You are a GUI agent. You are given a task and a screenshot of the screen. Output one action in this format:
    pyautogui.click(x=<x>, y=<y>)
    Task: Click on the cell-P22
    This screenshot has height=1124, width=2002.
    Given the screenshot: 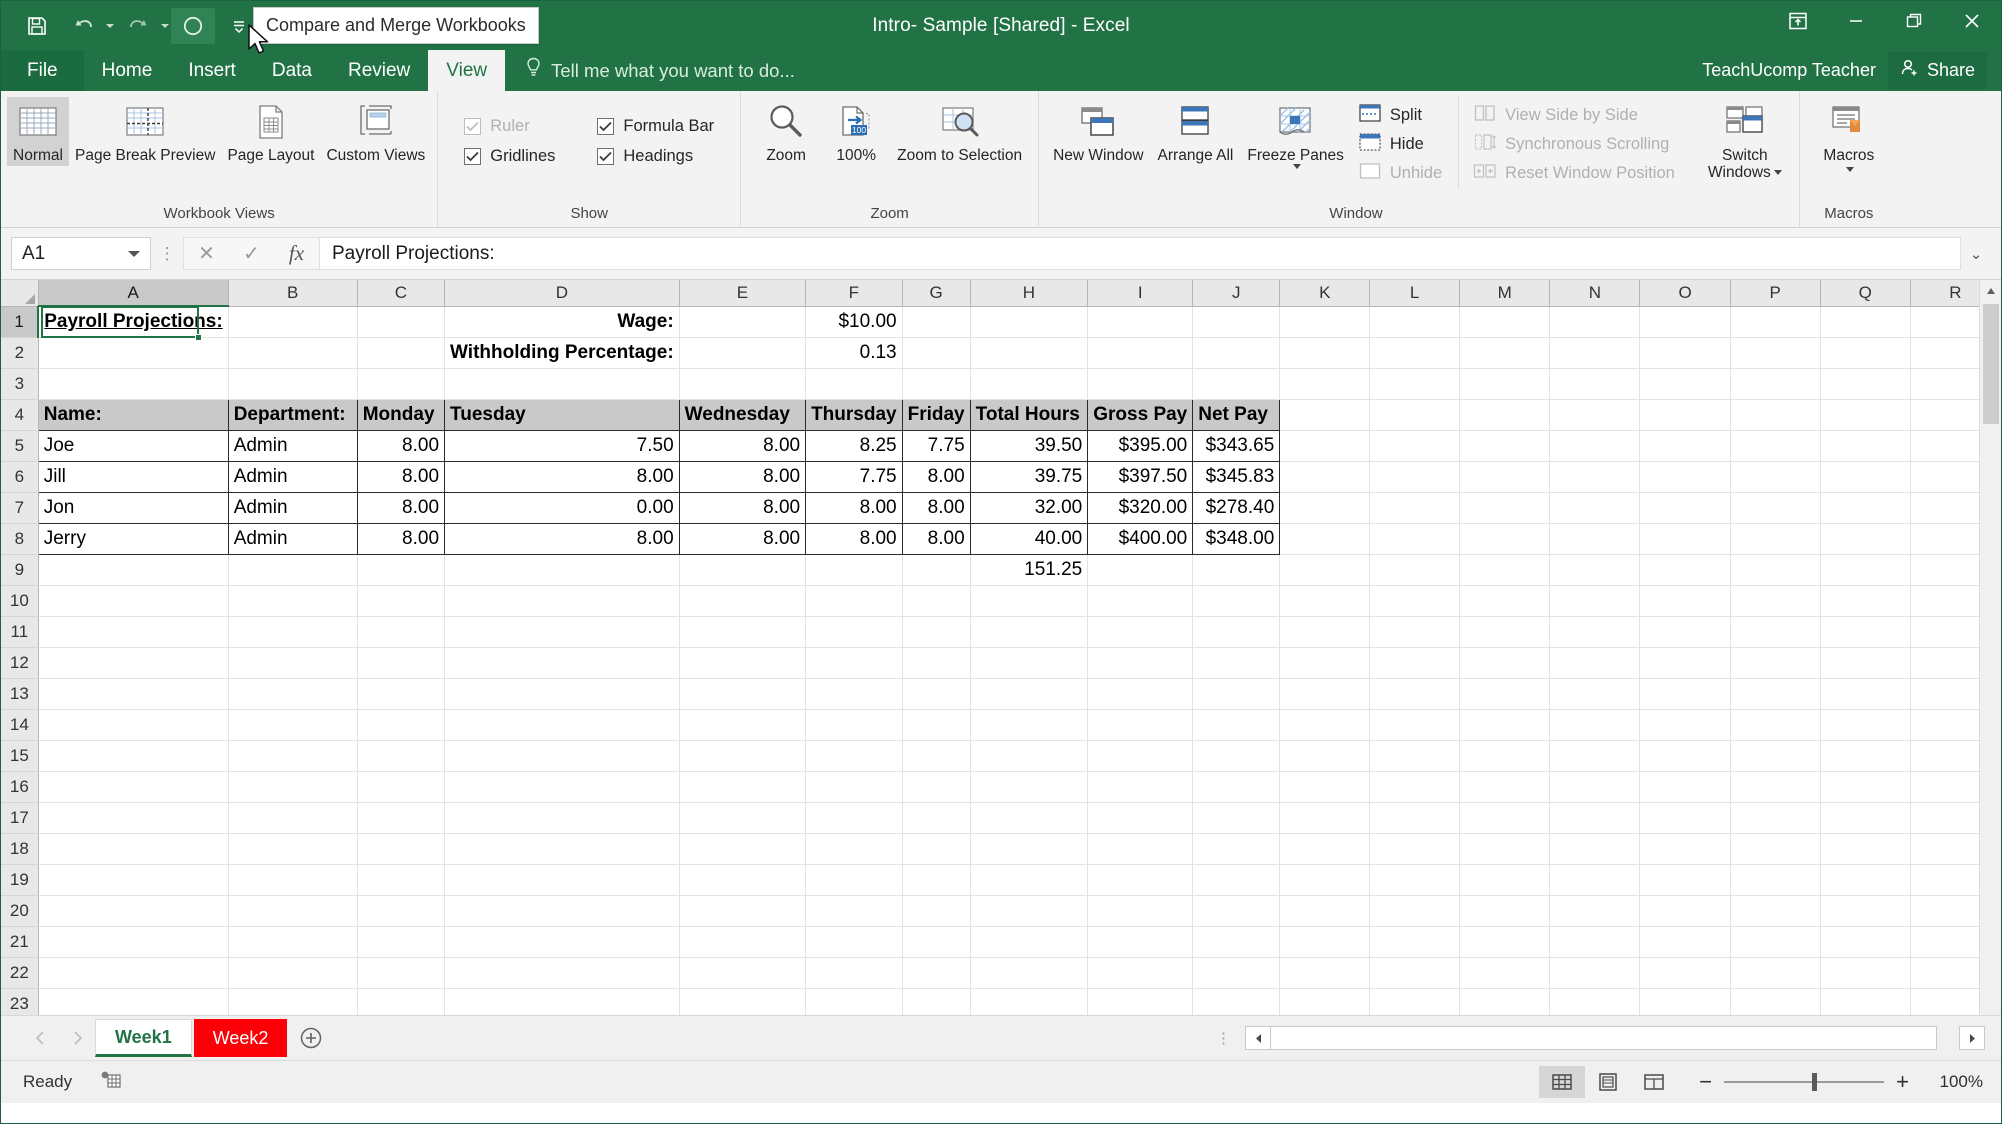 What is the action you would take?
    pyautogui.click(x=1775, y=973)
    